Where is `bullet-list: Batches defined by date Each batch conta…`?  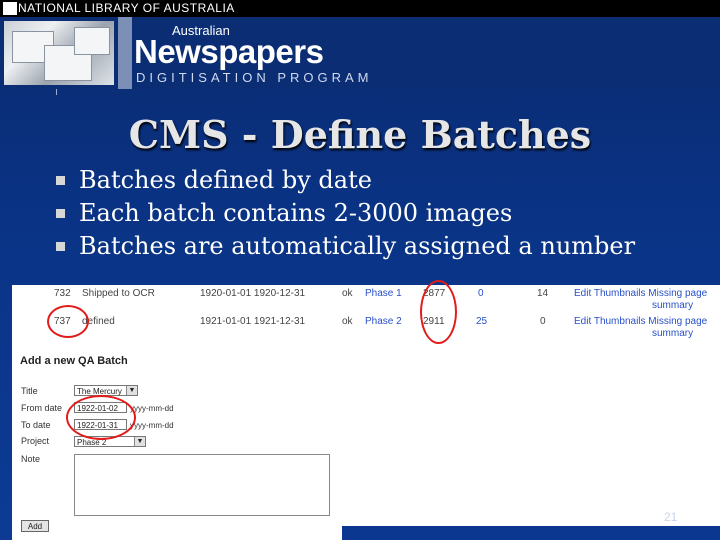 bullet-list: Batches defined by date Each batch conta… is located at coordinates (345, 214).